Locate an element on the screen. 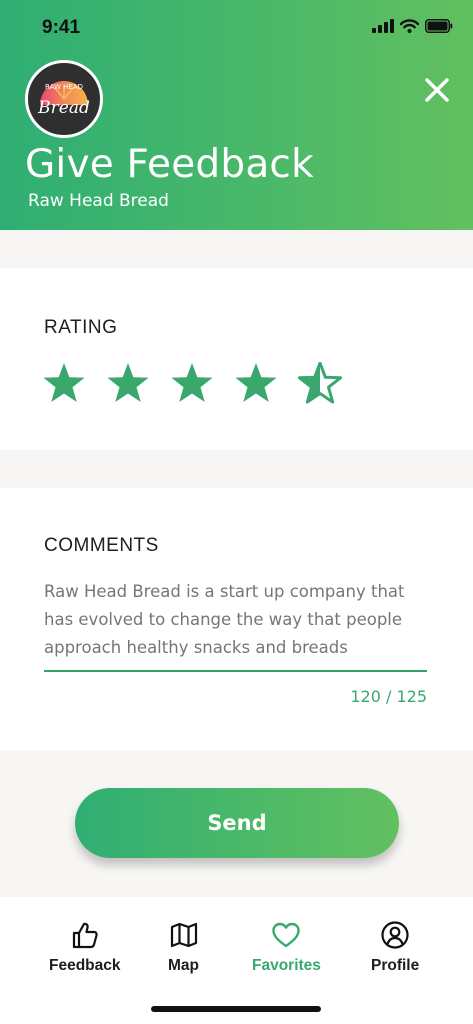  status-time: 9:41 is located at coordinates (61, 27).